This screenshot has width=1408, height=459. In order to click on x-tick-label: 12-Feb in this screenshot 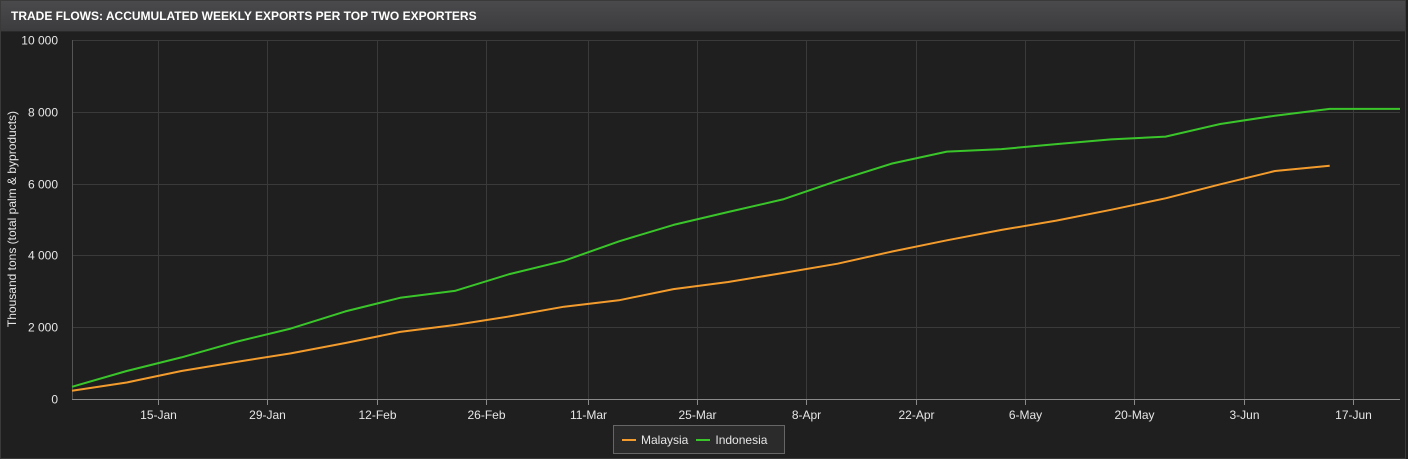, I will do `click(377, 415)`.